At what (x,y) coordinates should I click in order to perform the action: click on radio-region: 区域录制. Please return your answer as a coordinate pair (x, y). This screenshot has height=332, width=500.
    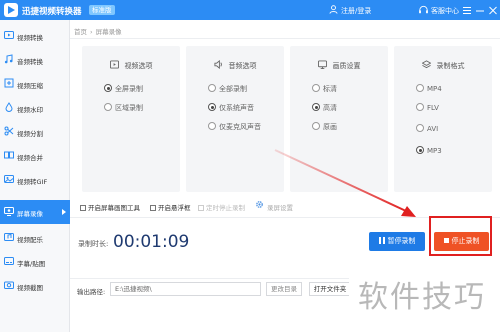
    Looking at the image, I should click on (123, 108).